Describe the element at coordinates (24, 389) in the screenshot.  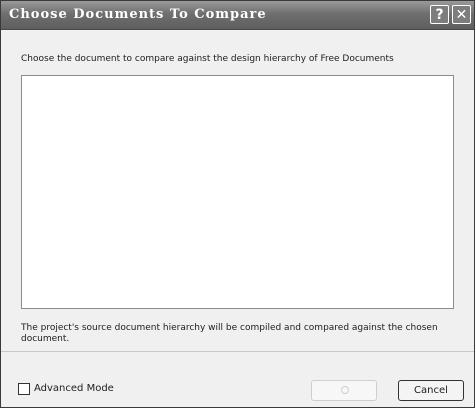
I see `advanced-mode-checkbox` at that location.